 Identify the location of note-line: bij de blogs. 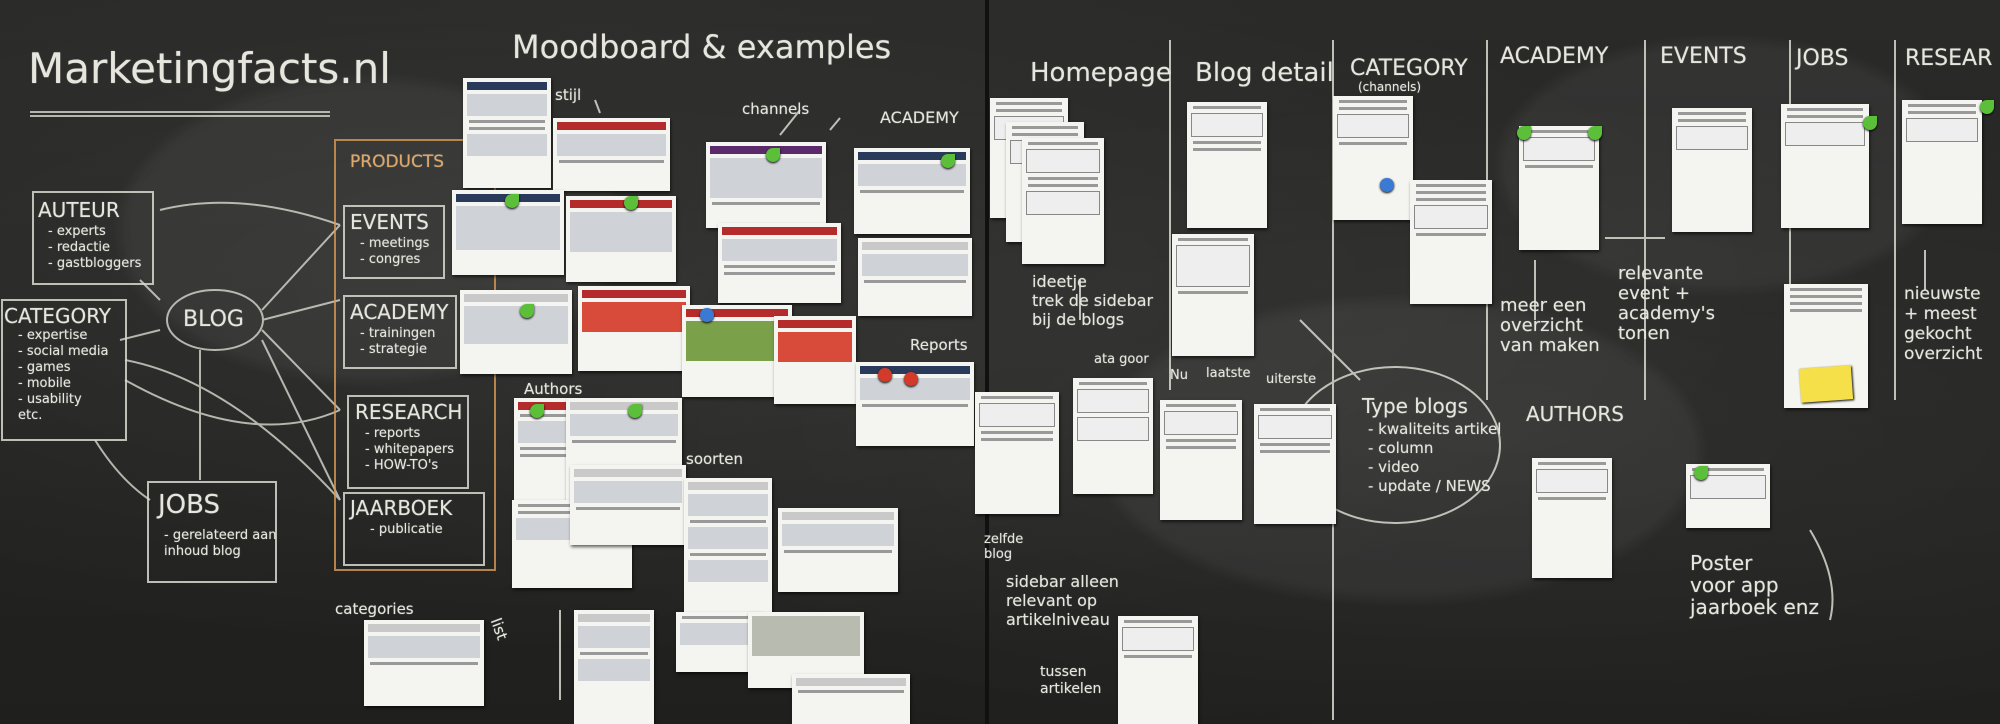
(1078, 319).